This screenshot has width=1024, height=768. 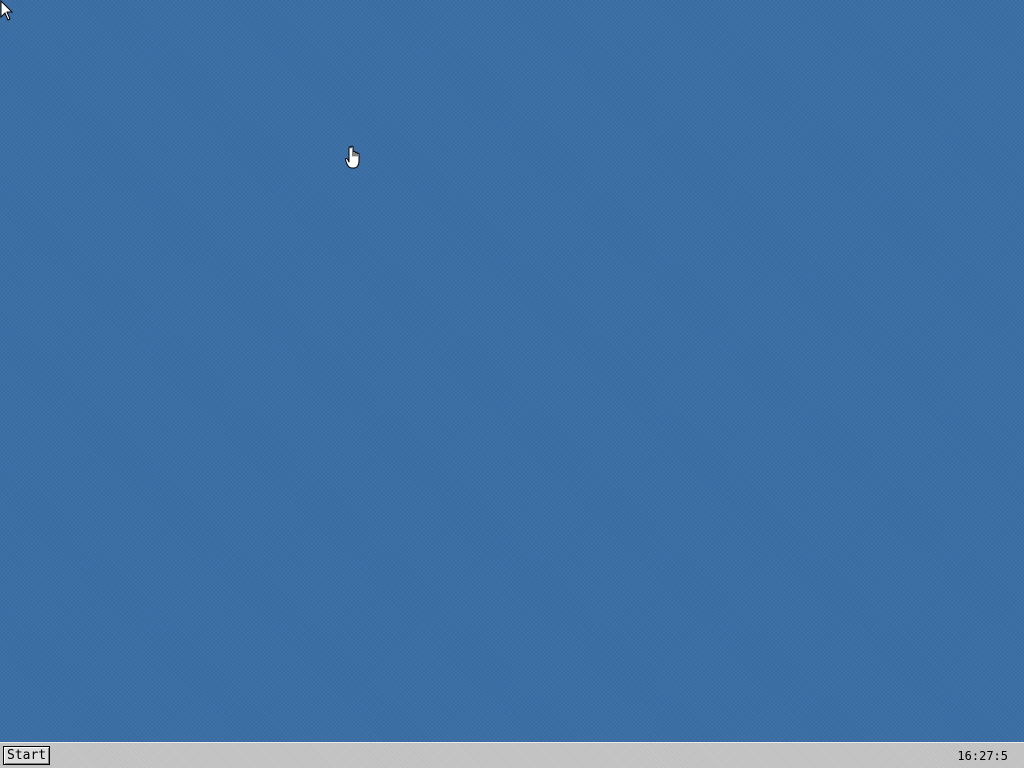 I want to click on taskbar-clock: 16:27:5, so click(x=982, y=756).